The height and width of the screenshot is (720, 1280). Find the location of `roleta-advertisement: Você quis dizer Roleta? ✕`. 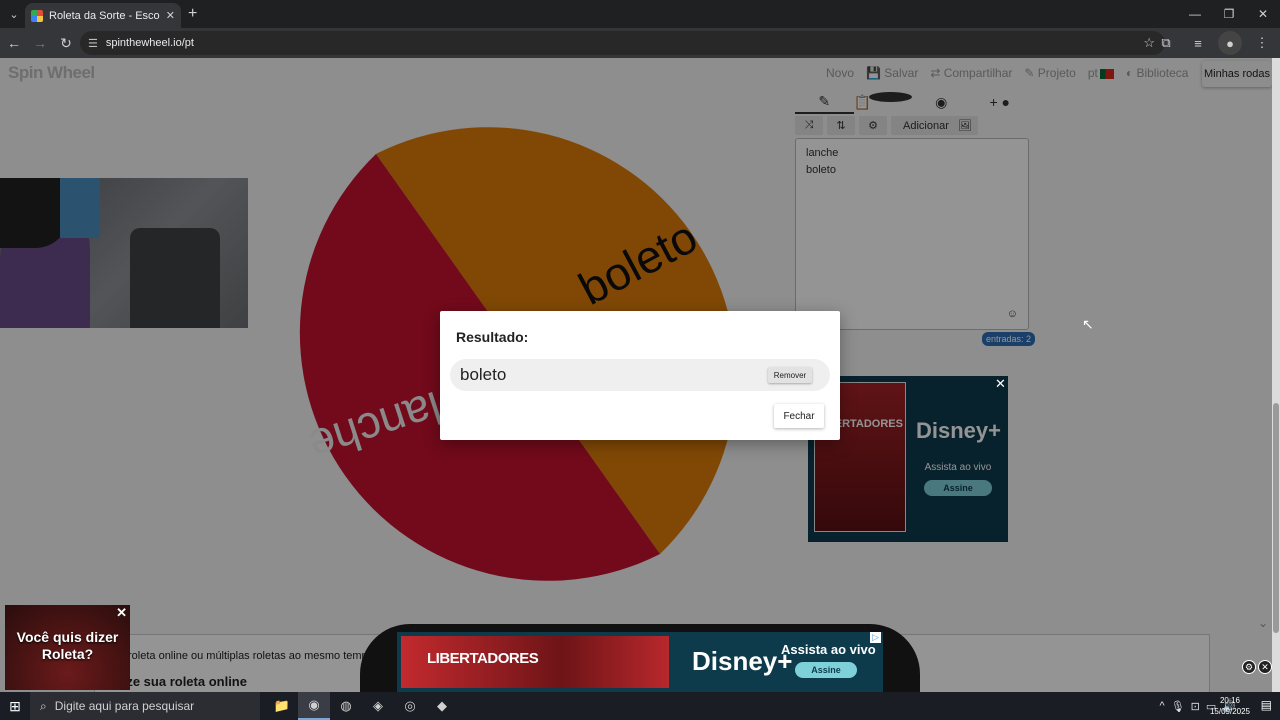

roleta-advertisement: Você quis dizer Roleta? ✕ is located at coordinates (67, 647).